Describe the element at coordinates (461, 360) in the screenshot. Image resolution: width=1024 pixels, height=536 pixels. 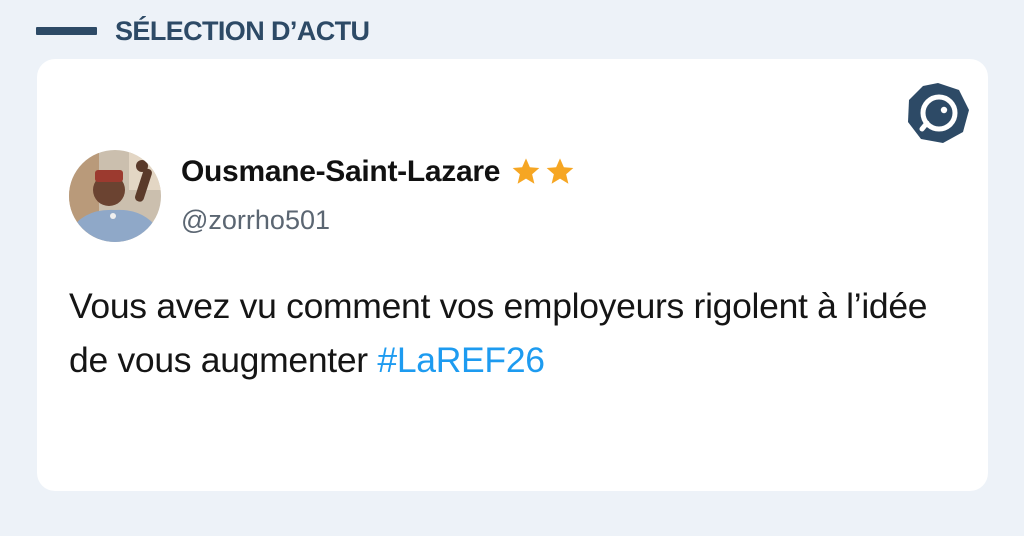
I see `hashtag-link: #LaREF26` at that location.